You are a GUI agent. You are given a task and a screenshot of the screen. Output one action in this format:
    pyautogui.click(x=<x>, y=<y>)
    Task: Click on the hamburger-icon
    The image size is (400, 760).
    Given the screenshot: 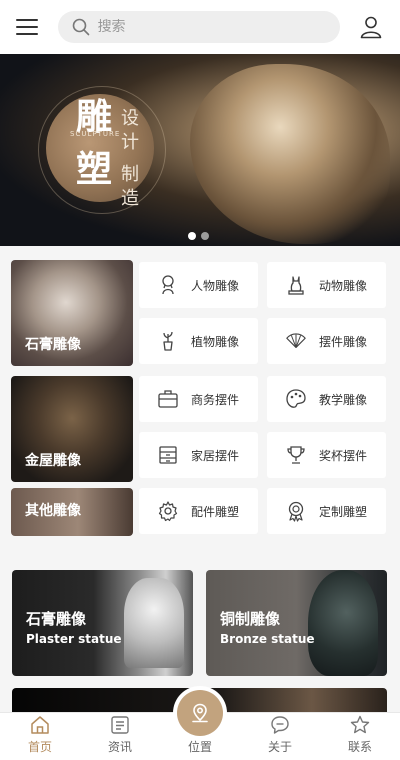 What is the action you would take?
    pyautogui.click(x=28, y=27)
    